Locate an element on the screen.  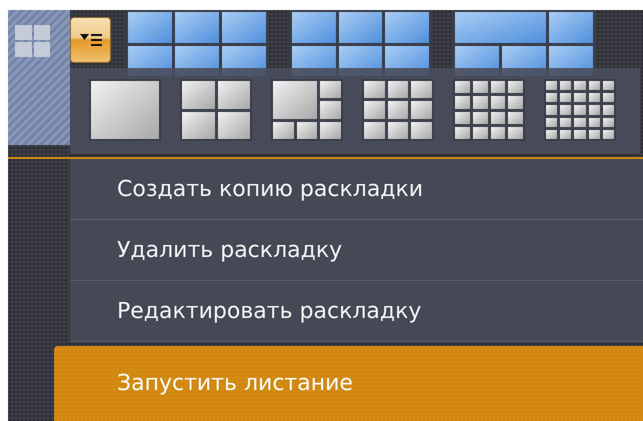
menu-item: Редактировать раскладку is located at coordinates (356, 311).